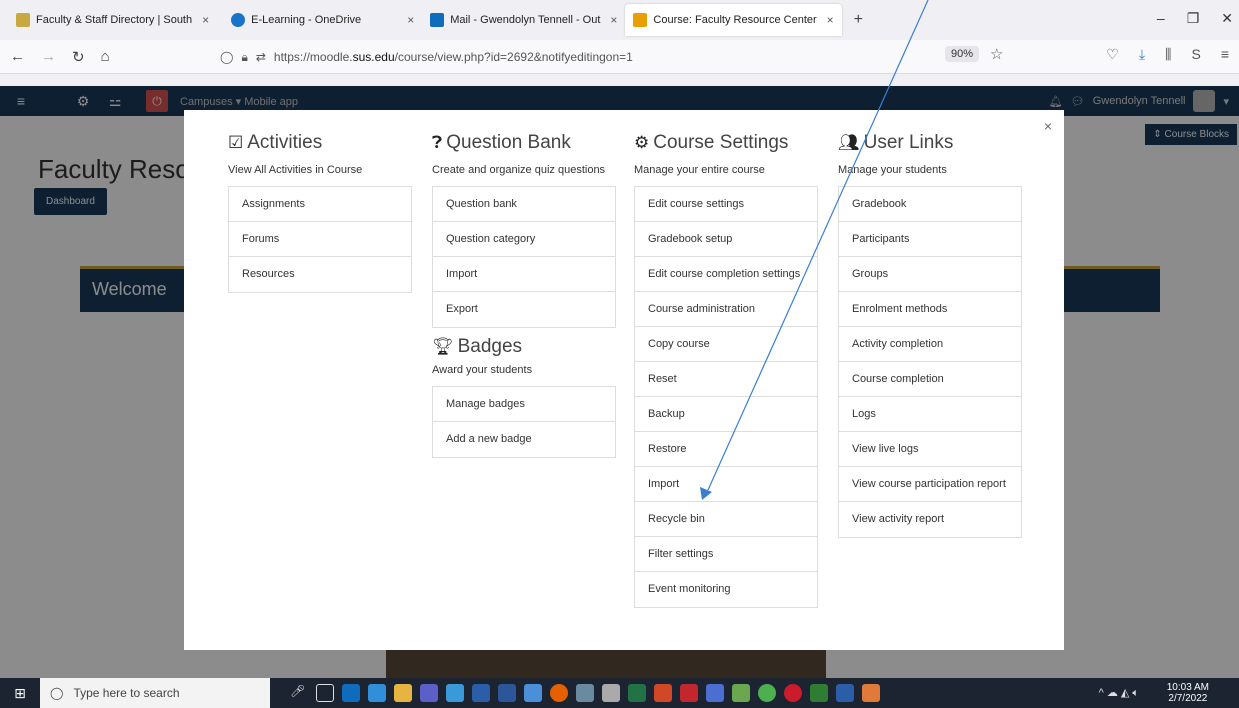 The height and width of the screenshot is (708, 1239). Describe the element at coordinates (1195, 54) in the screenshot. I see `extension-icon: S` at that location.